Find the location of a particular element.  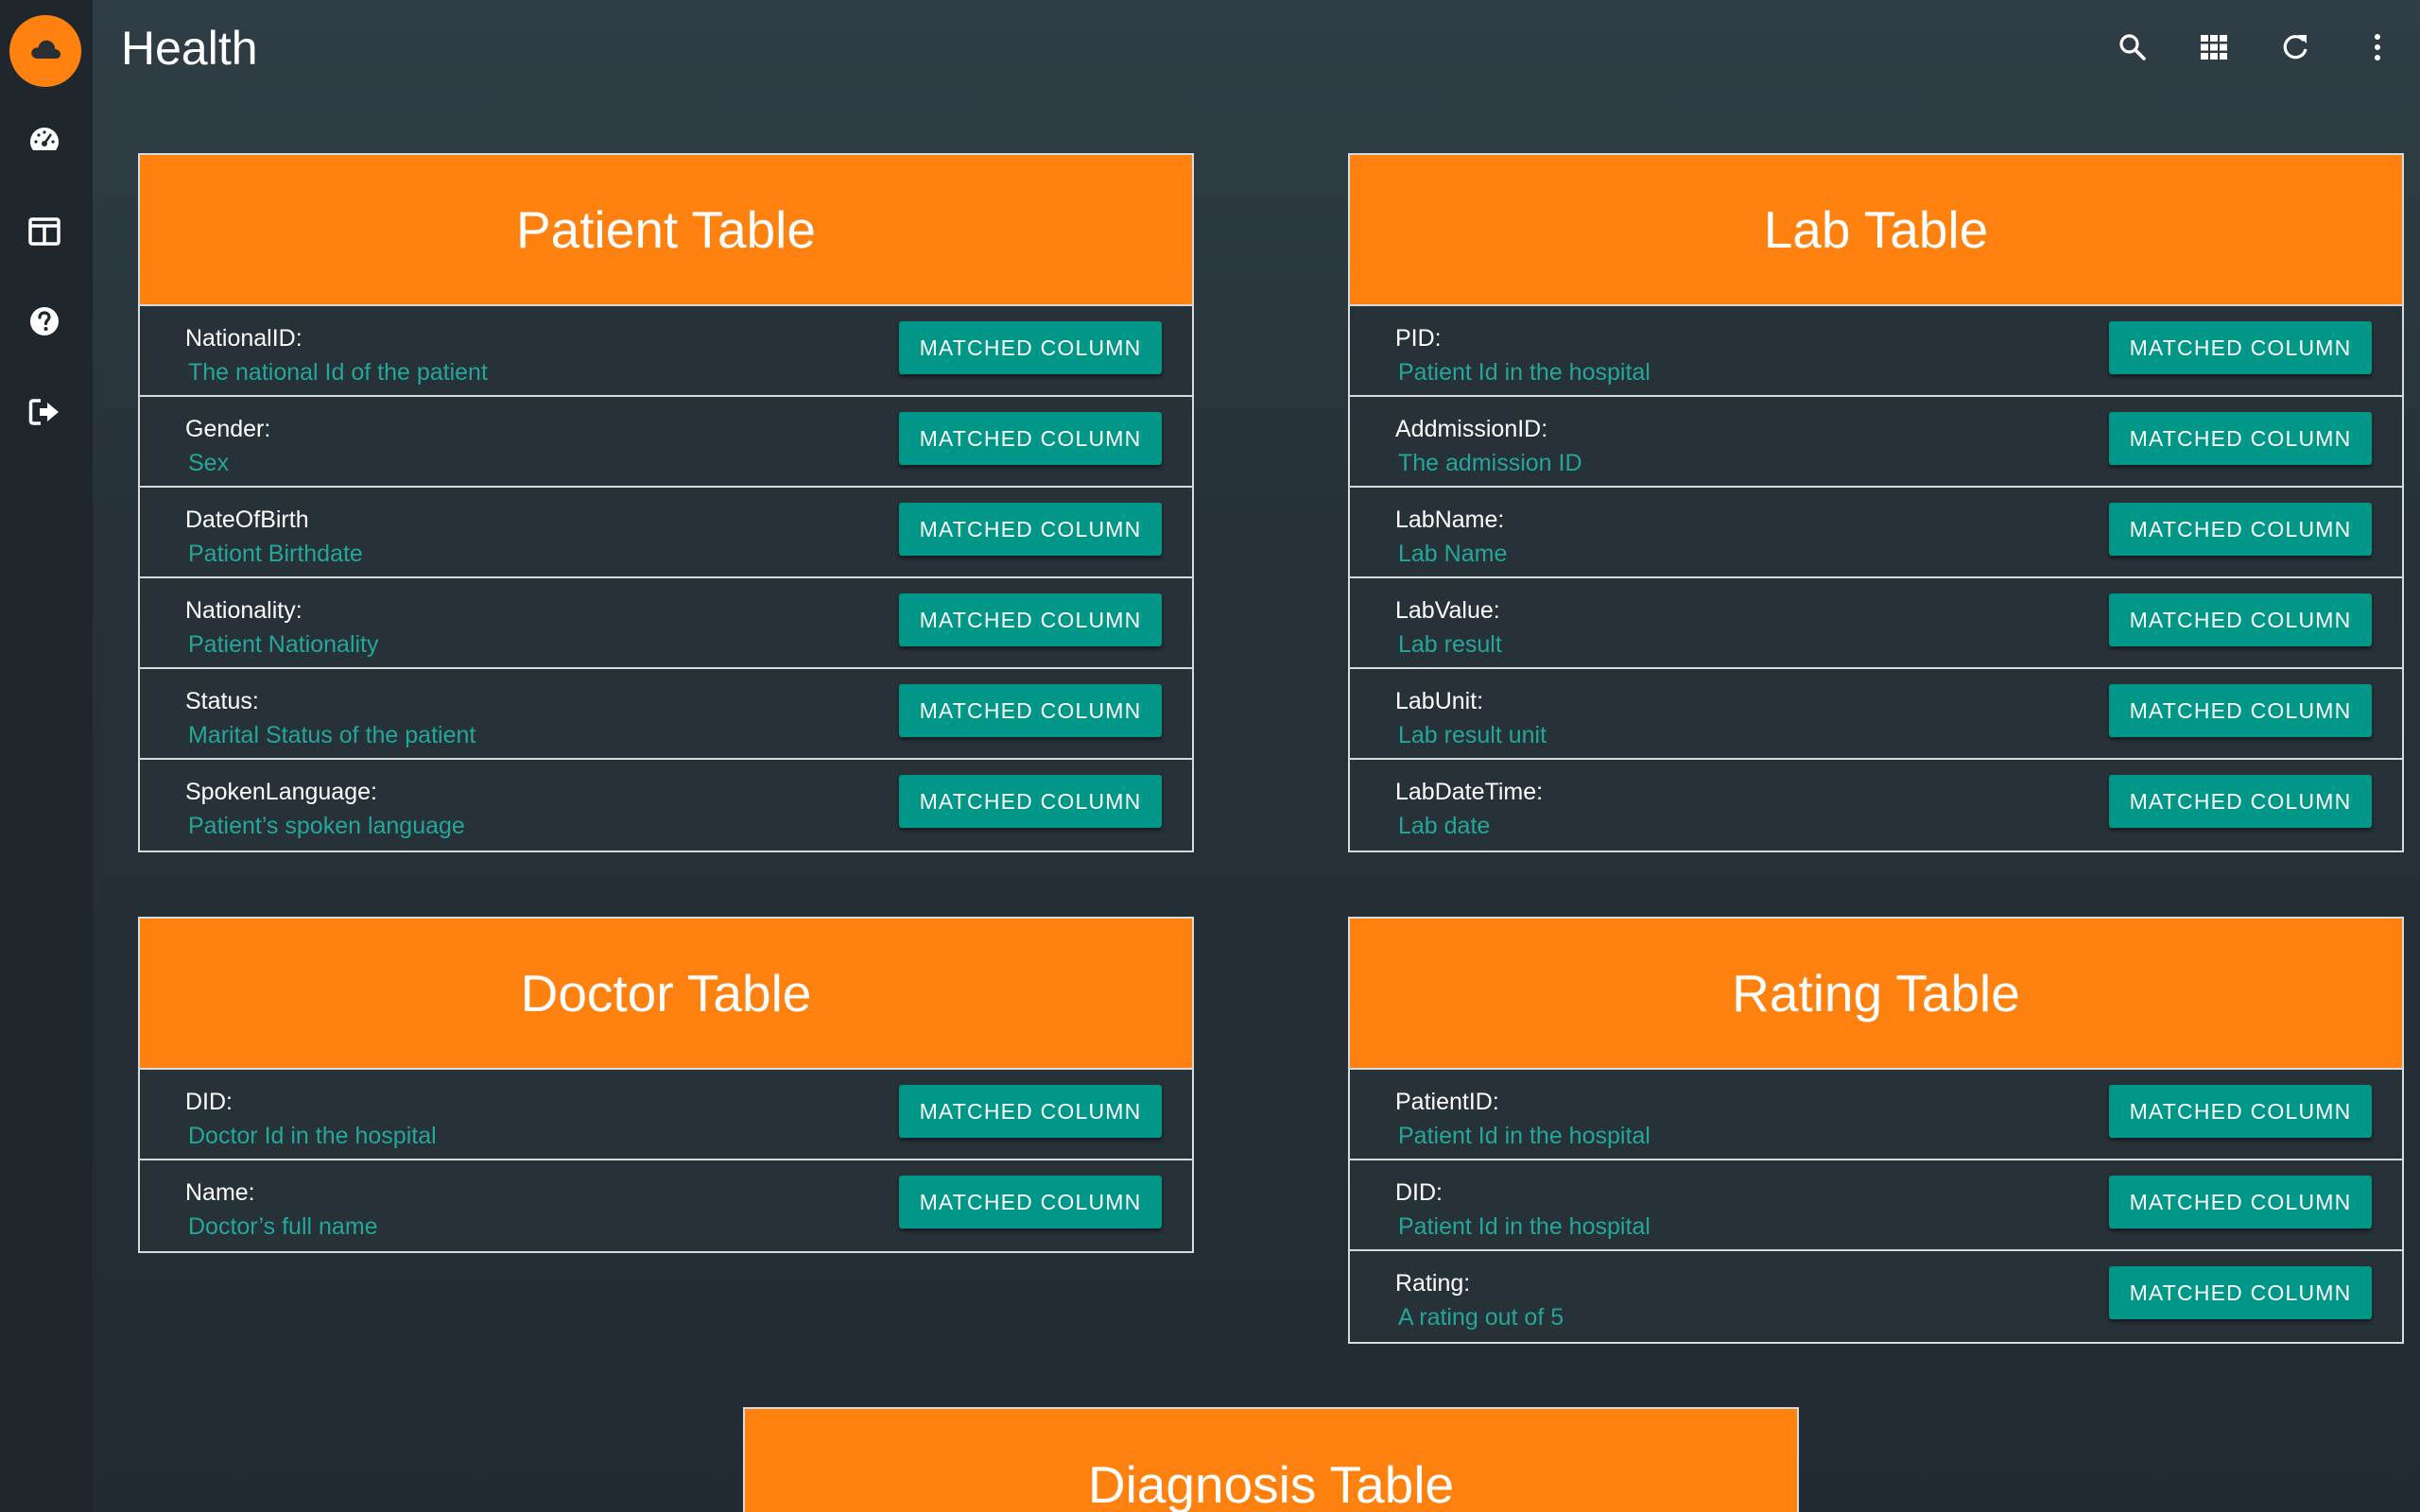

card-header: Rating Table is located at coordinates (1876, 994).